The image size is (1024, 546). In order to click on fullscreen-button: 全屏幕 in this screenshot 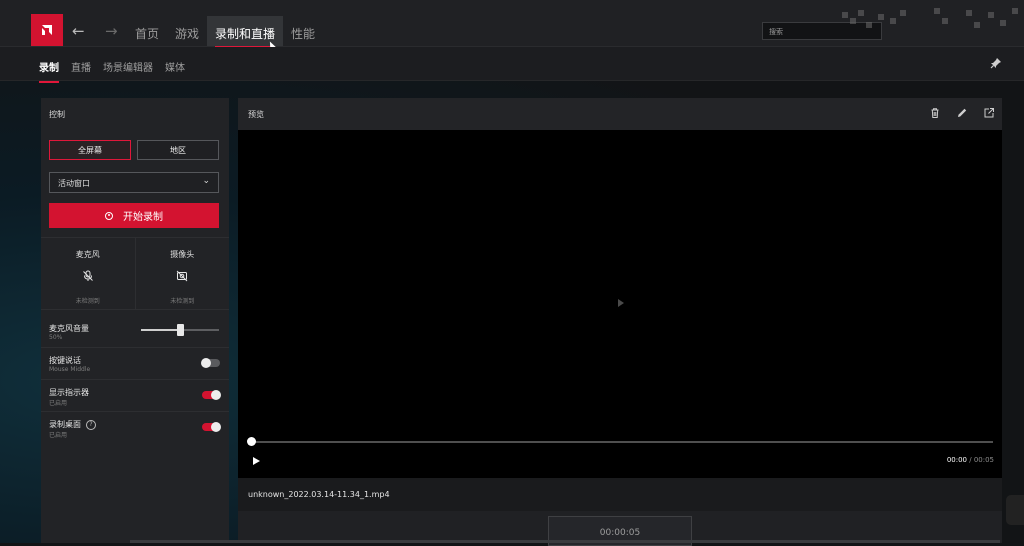, I will do `click(90, 150)`.